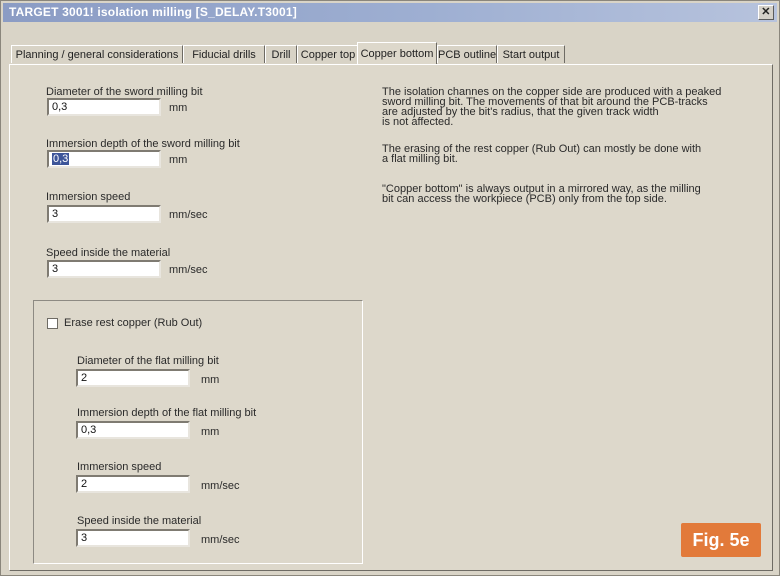 The height and width of the screenshot is (576, 780). What do you see at coordinates (467, 54) in the screenshot?
I see `tab-pcb-outline: PCB outline` at bounding box center [467, 54].